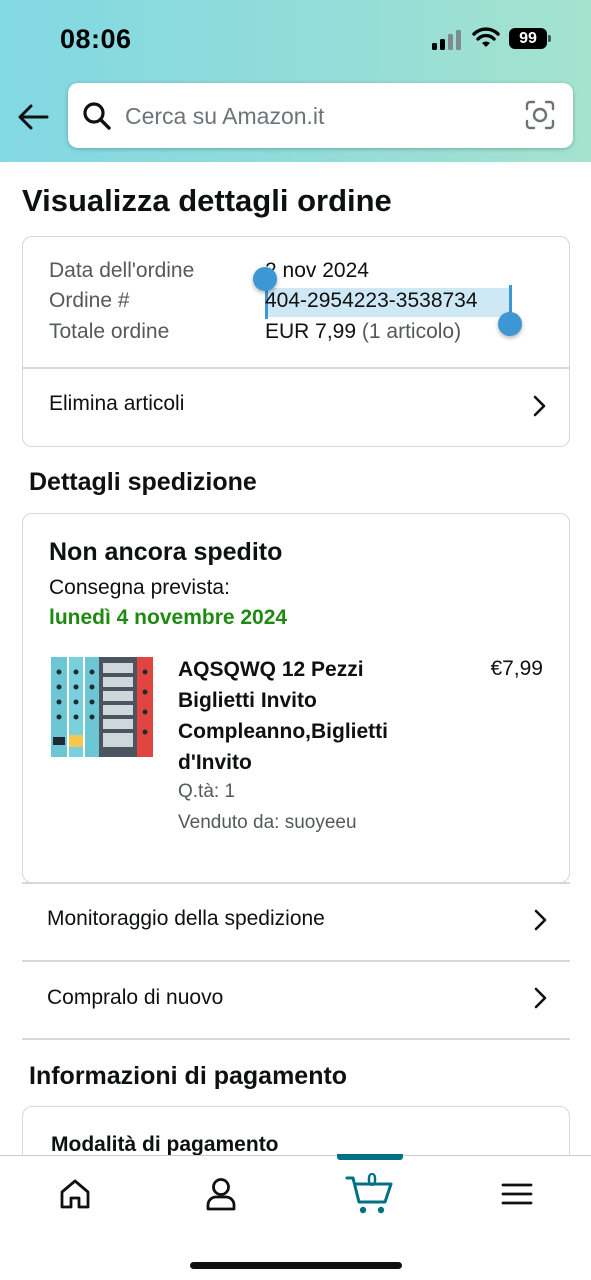 Image resolution: width=591 pixels, height=1280 pixels. Describe the element at coordinates (371, 301) in the screenshot. I see `order-number-value: 404-2954223-3538734` at that location.